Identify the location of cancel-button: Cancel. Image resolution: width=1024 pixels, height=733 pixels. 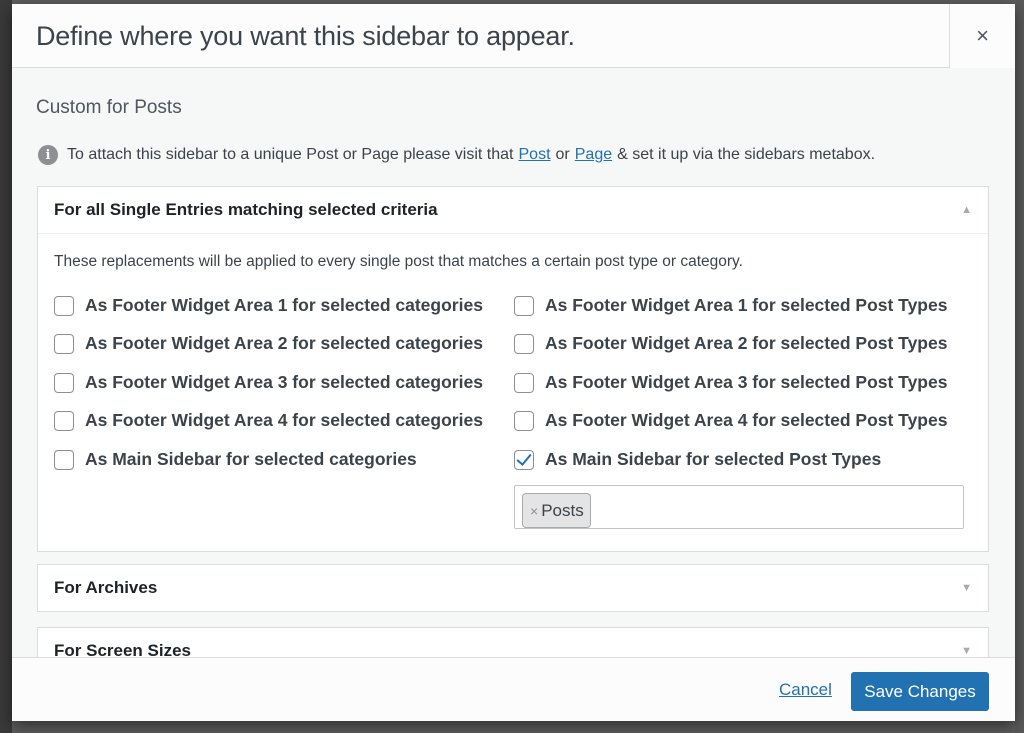
(805, 690).